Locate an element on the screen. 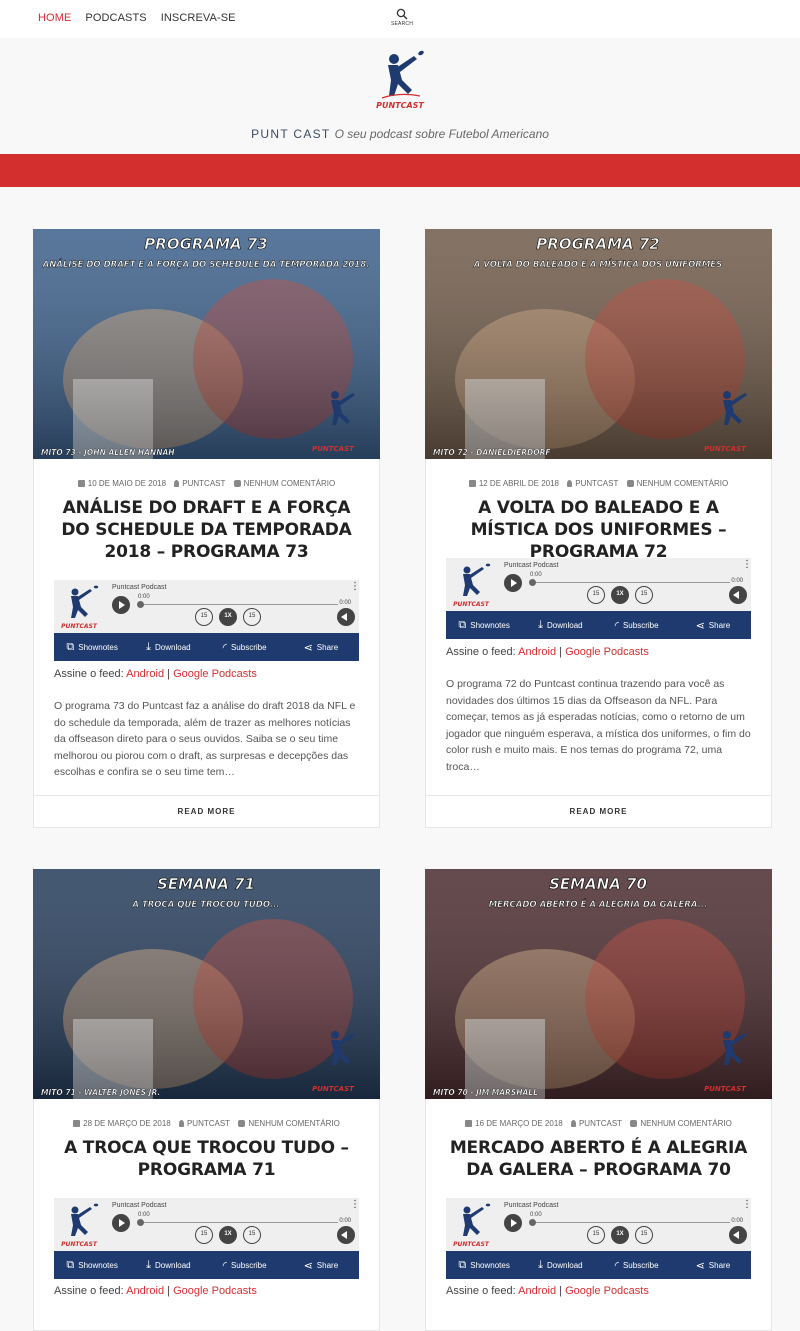 Image resolution: width=800 pixels, height=1331 pixels. subscribe-label: Subscribe is located at coordinates (640, 625).